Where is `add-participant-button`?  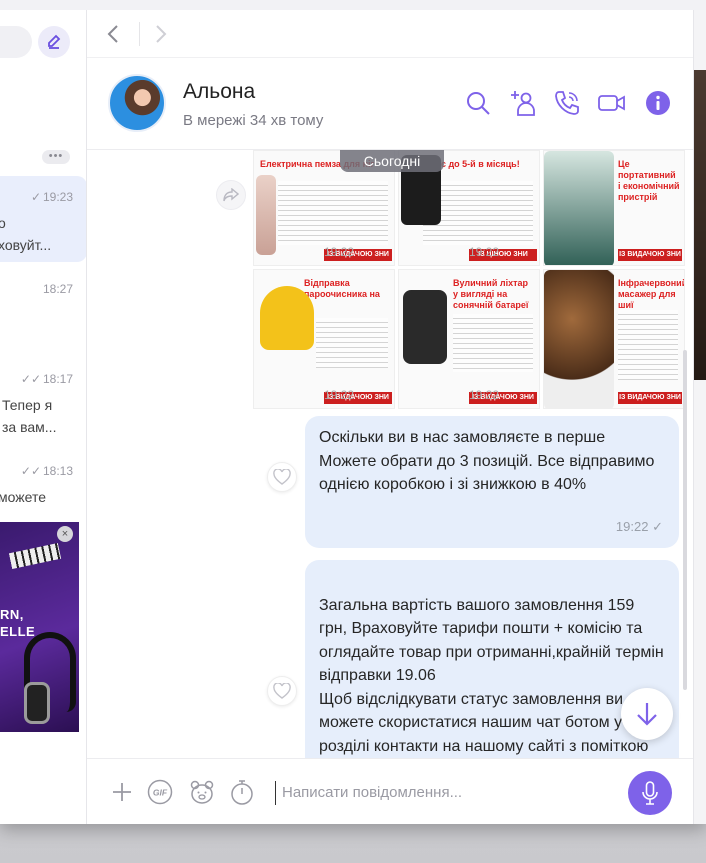 add-participant-button is located at coordinates (523, 103).